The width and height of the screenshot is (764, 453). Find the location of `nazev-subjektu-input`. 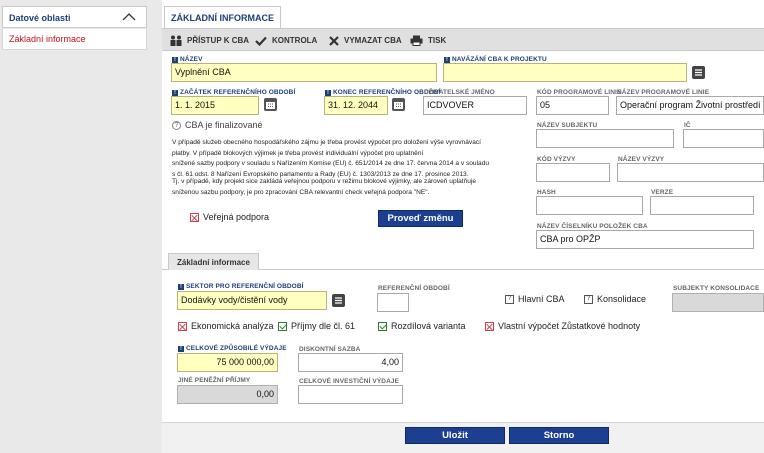

nazev-subjektu-input is located at coordinates (605, 138).